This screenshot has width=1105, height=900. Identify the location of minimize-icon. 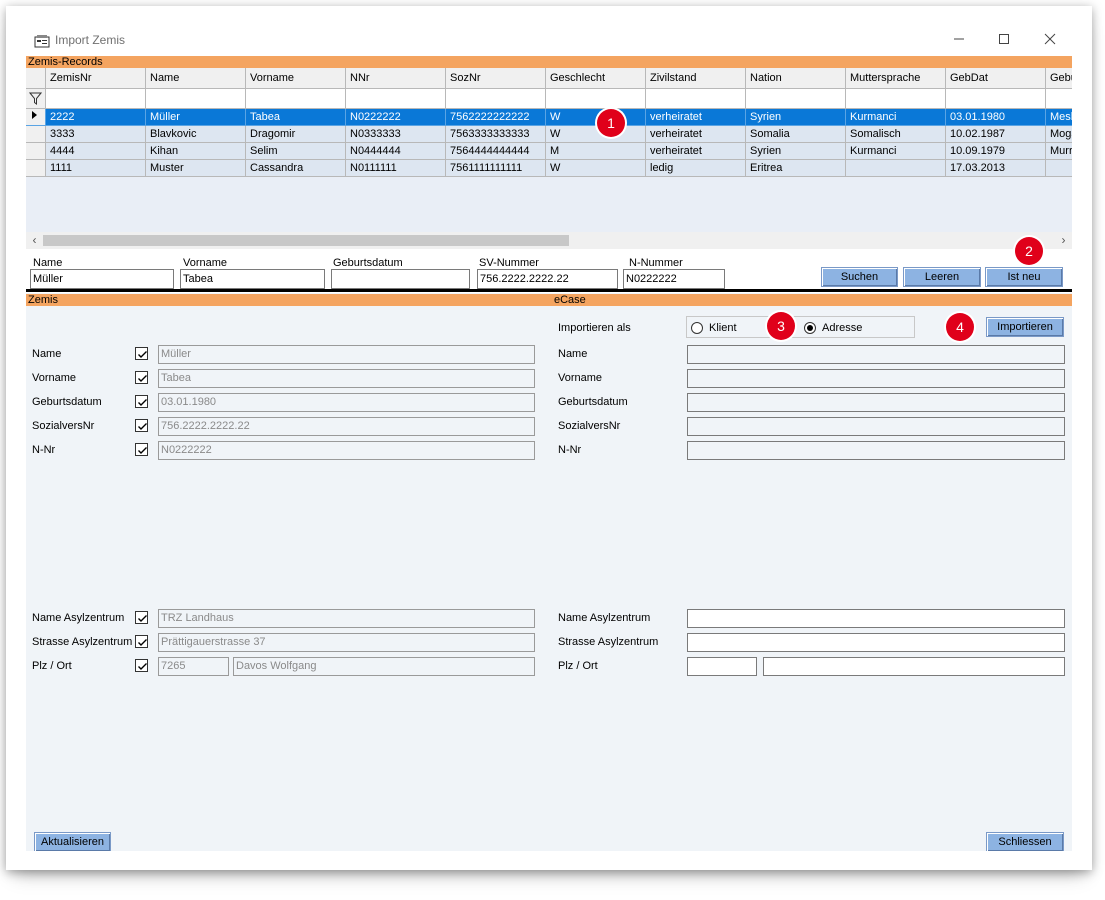
(959, 40).